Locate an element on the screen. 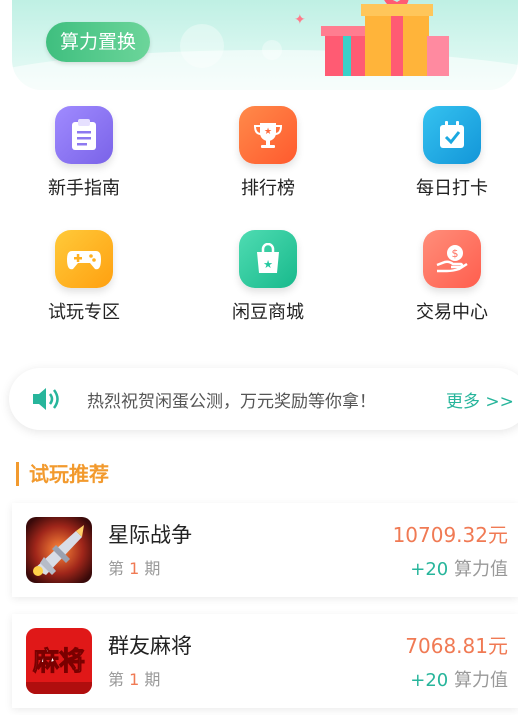 The width and height of the screenshot is (518, 715). gamepad-icon is located at coordinates (84, 259).